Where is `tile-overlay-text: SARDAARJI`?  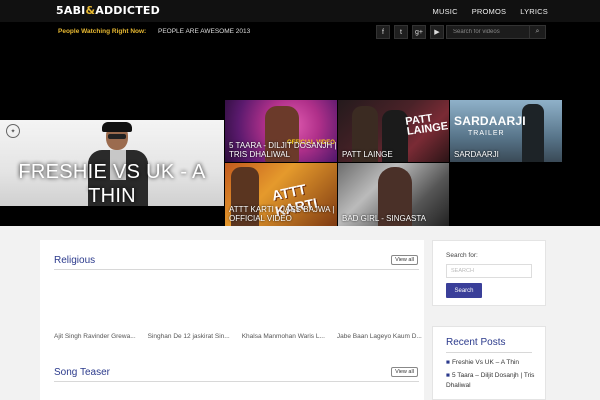 tile-overlay-text: SARDAARJI is located at coordinates (490, 121).